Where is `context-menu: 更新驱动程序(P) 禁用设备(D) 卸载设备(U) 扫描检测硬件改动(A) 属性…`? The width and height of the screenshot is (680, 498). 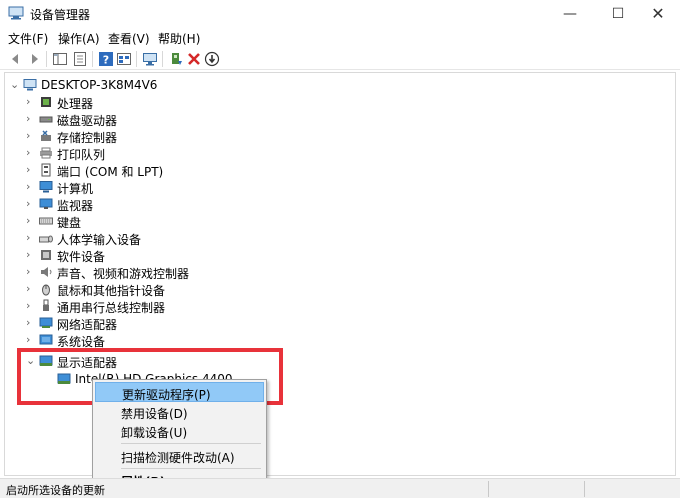 context-menu: 更新驱动程序(P) 禁用设备(D) 卸载设备(U) 扫描检测硬件改动(A) 属性… is located at coordinates (179, 435).